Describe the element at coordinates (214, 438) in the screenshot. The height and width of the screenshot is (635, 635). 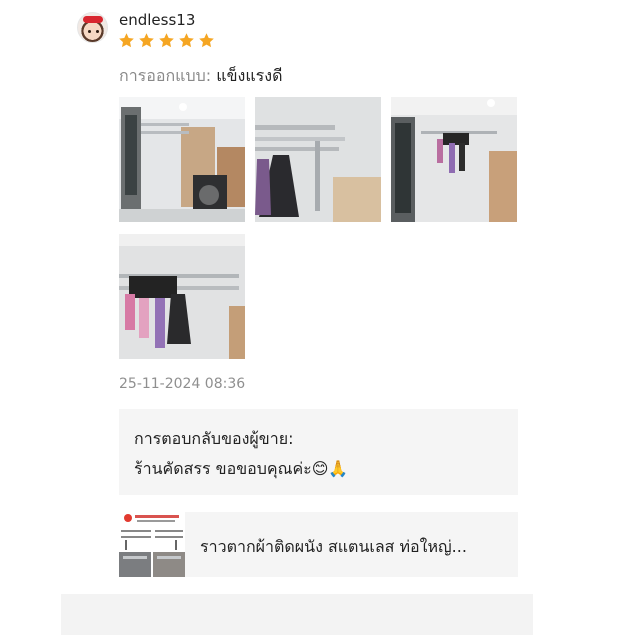
I see `seller-reply-title: การตอบกลับของผู้ขาย:` at that location.